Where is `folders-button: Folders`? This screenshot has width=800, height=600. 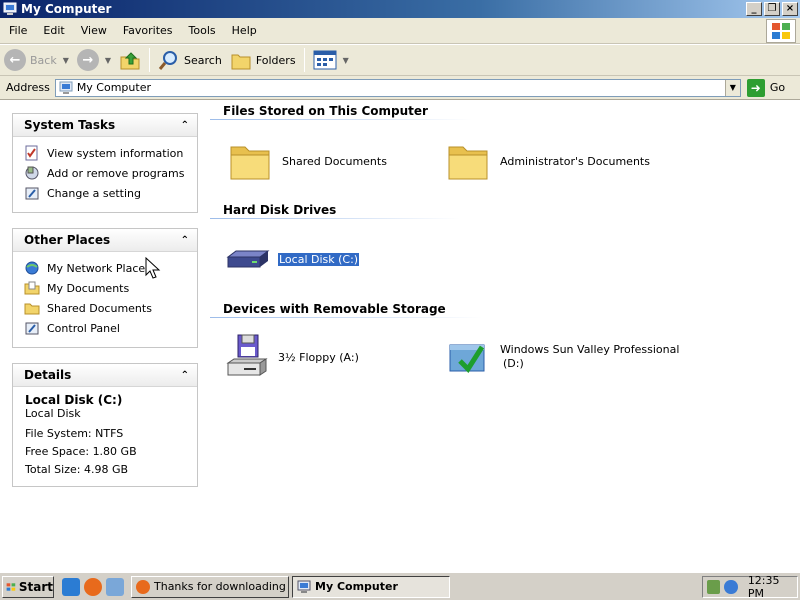
folders-button: Folders is located at coordinates (263, 60).